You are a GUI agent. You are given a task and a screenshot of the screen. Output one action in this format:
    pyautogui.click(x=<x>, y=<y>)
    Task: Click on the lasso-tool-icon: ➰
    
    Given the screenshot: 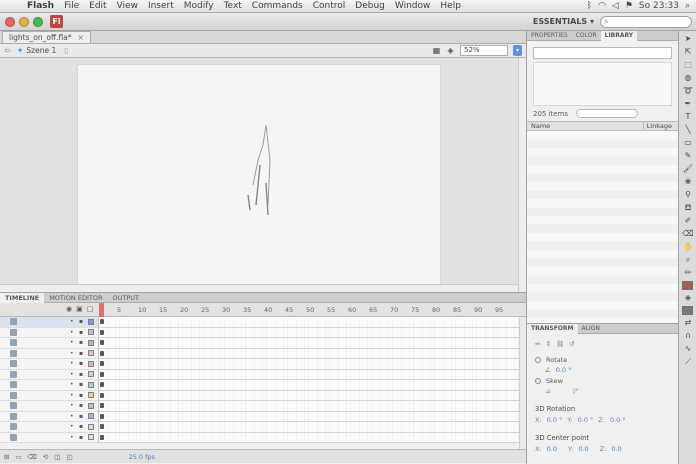 What is the action you would take?
    pyautogui.click(x=688, y=90)
    